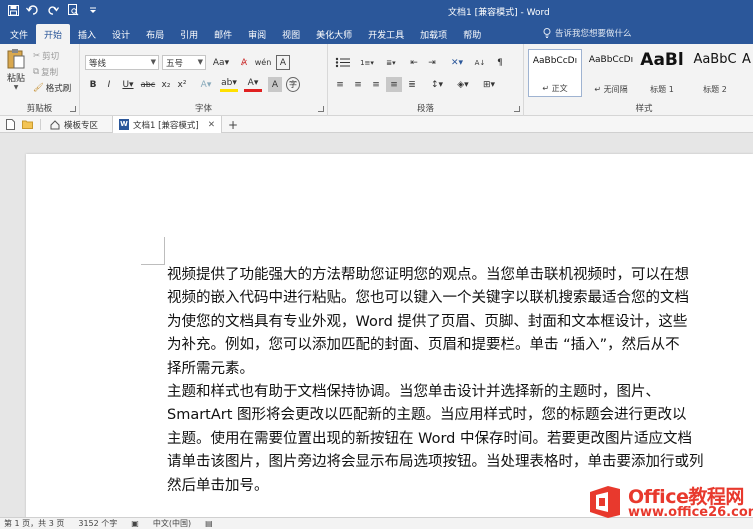  I want to click on document-tab-label: 文档1 [兼容模式], so click(166, 125).